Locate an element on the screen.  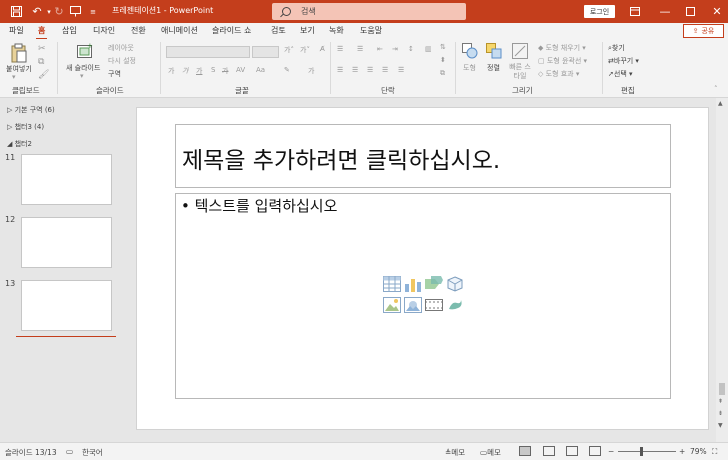
insert-picture-icon is located at coordinates (392, 306).